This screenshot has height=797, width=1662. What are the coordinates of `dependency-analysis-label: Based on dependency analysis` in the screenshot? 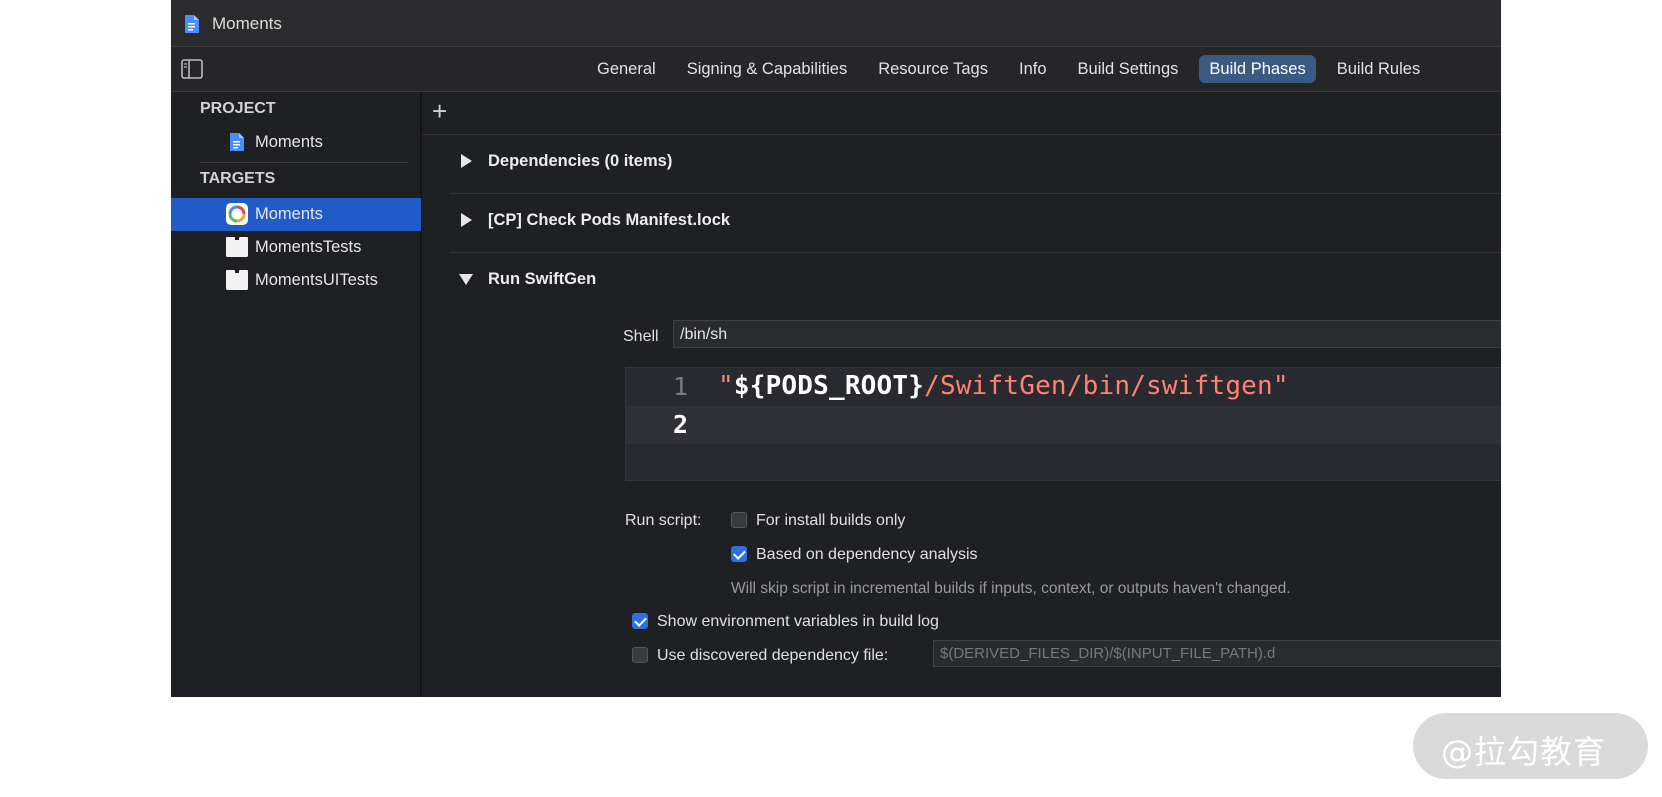 It's located at (867, 555).